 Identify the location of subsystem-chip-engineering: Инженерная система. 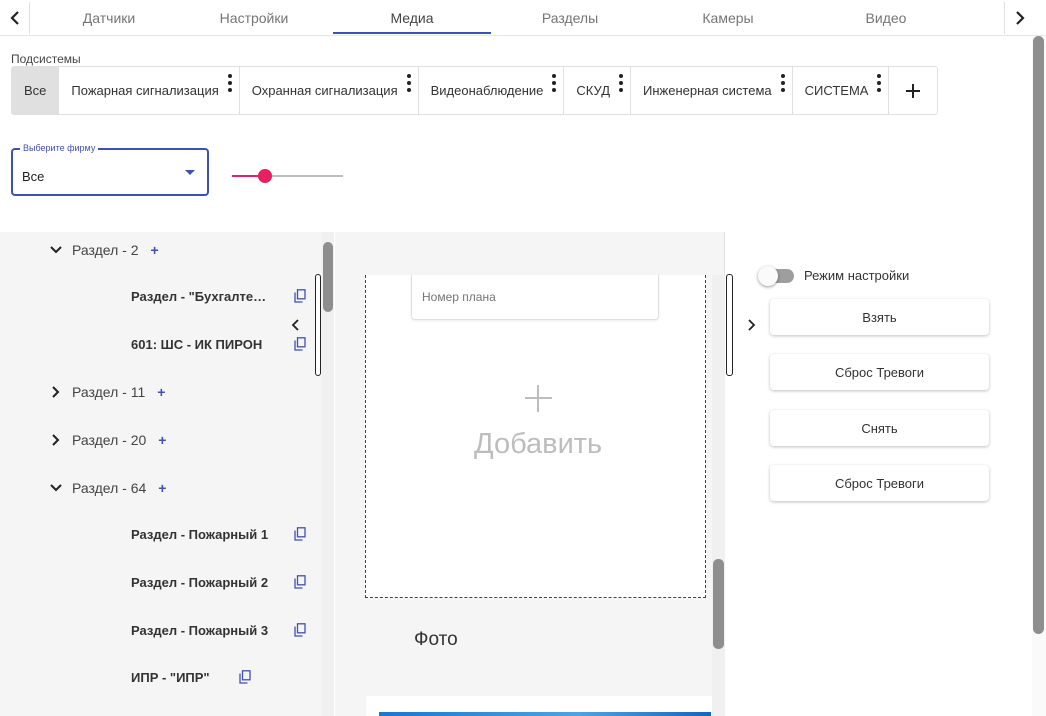
(712, 90).